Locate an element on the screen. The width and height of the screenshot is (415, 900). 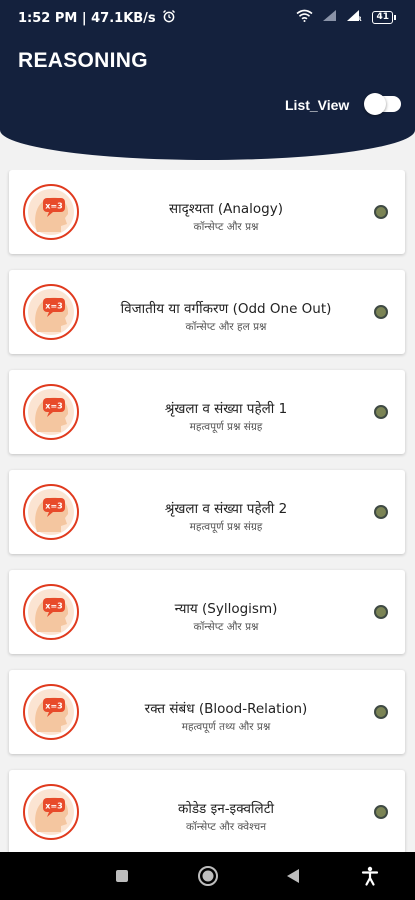
accessibility-icon is located at coordinates (370, 876).